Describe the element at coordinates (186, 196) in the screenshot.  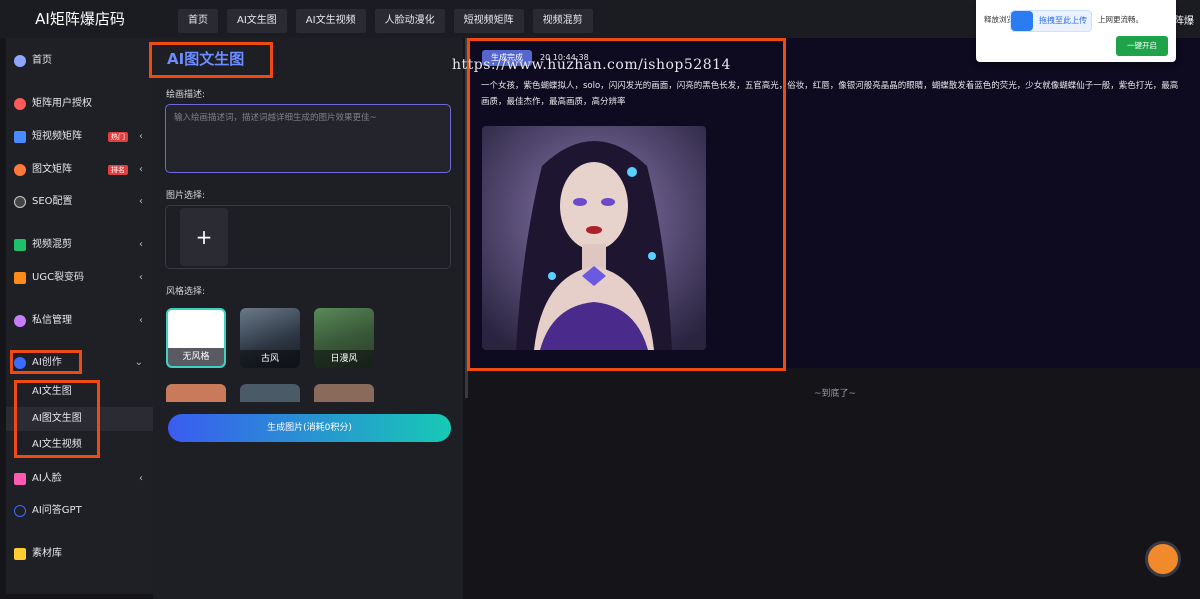
I see `image-select-label: 图片选择:` at that location.